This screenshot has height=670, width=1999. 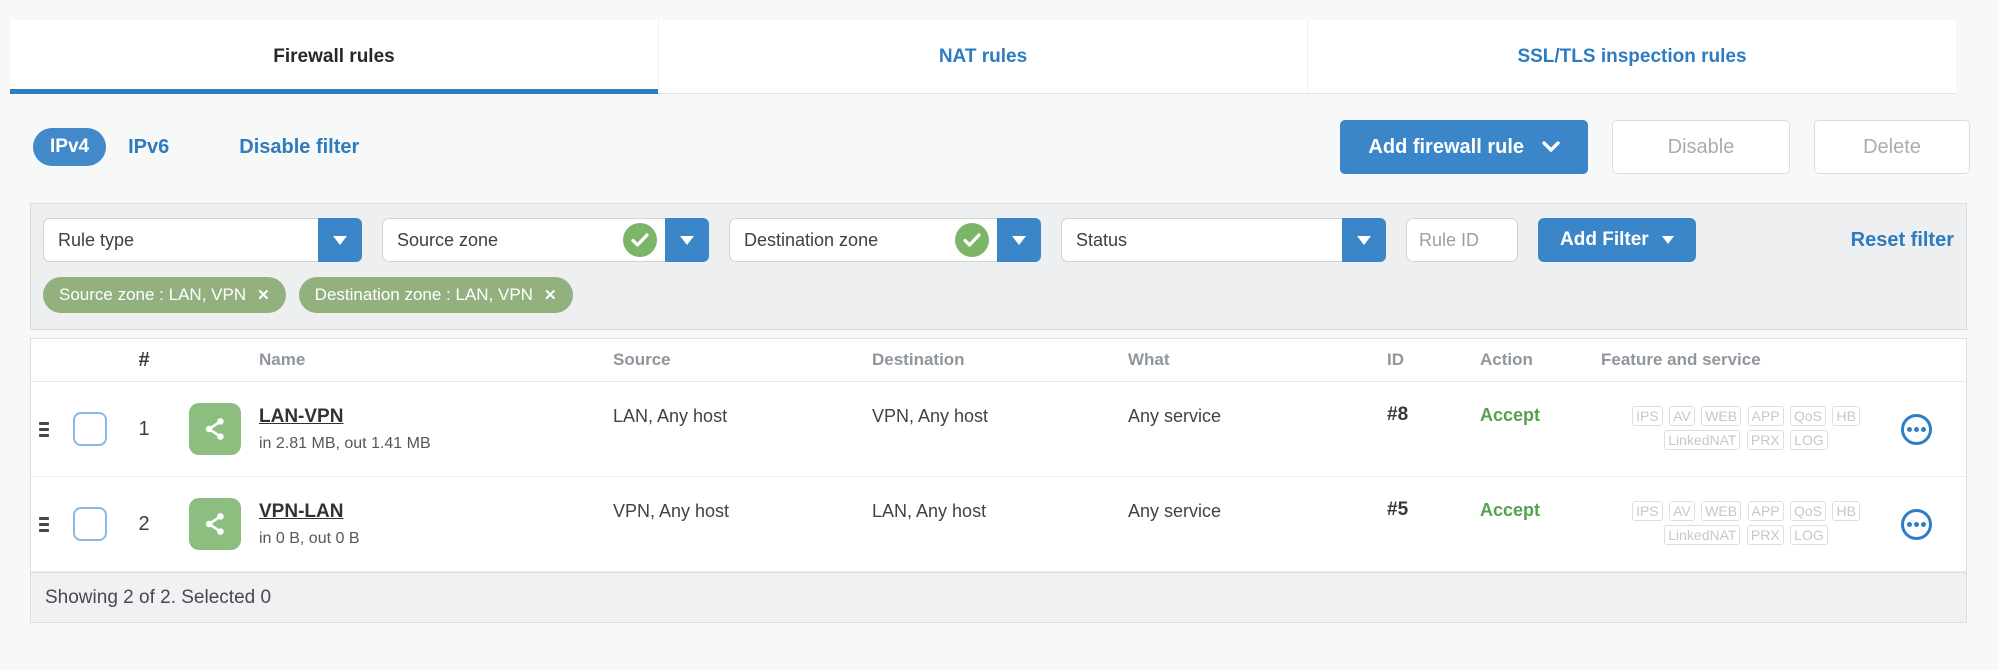 What do you see at coordinates (301, 417) in the screenshot?
I see `rule-name-link: LAN-VPN` at bounding box center [301, 417].